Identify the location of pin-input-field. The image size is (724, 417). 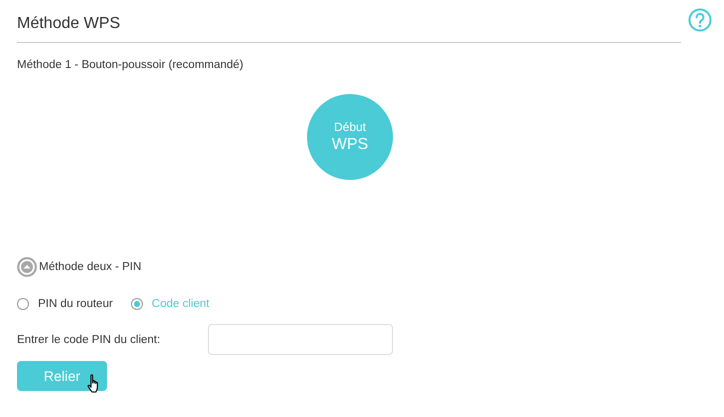
(300, 339).